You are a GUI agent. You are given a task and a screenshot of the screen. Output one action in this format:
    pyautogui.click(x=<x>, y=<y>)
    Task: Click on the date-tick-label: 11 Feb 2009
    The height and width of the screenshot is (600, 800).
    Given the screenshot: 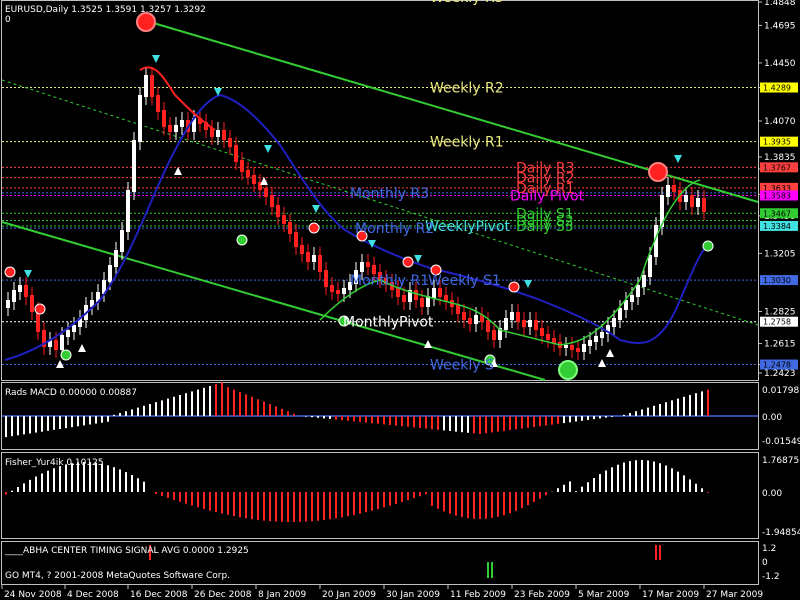 What is the action you would take?
    pyautogui.click(x=478, y=595)
    